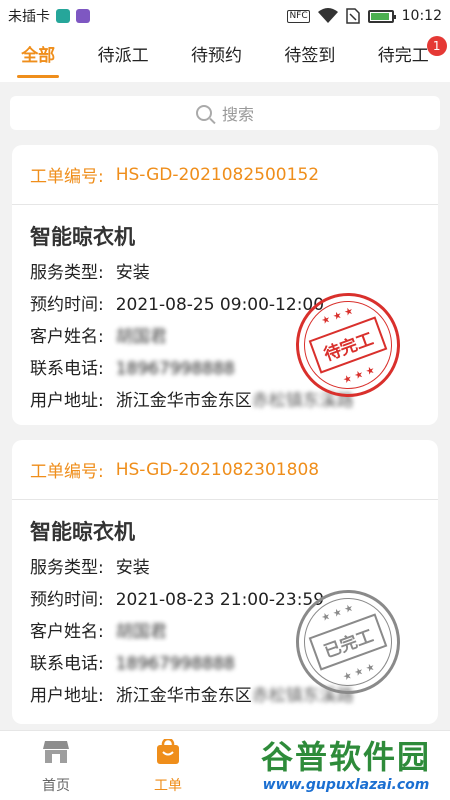 This screenshot has height=800, width=450. I want to click on tab-pending-checkin-label: 待签到, so click(310, 56).